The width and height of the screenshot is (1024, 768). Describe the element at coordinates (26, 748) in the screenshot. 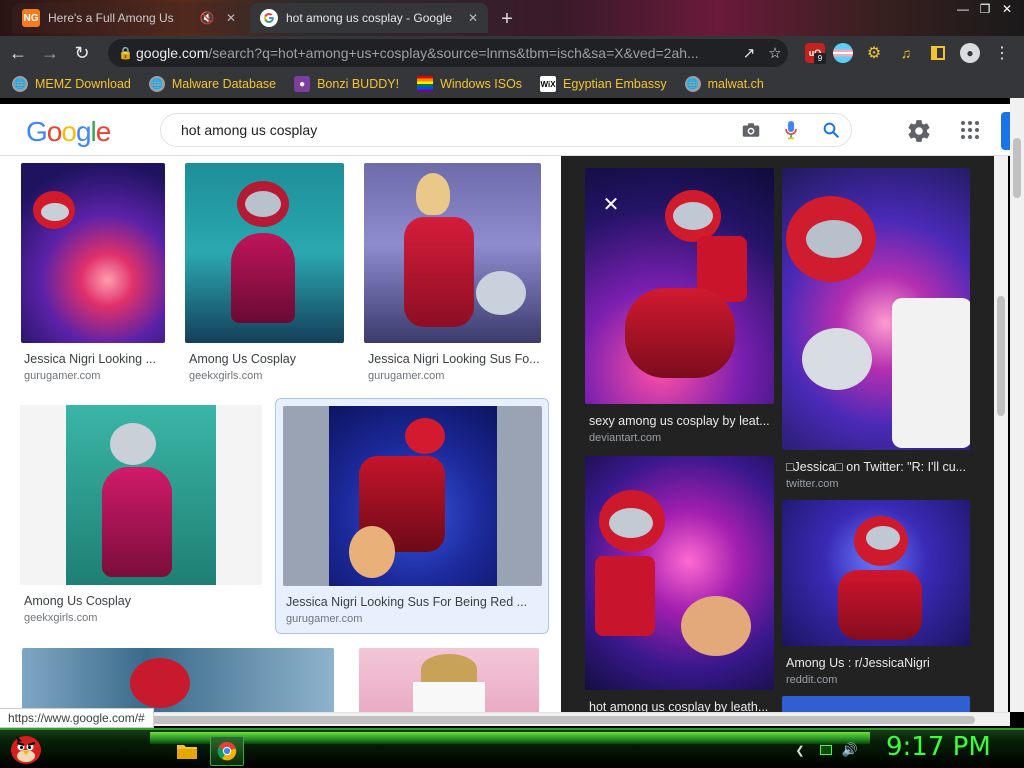

I see `start-button` at that location.